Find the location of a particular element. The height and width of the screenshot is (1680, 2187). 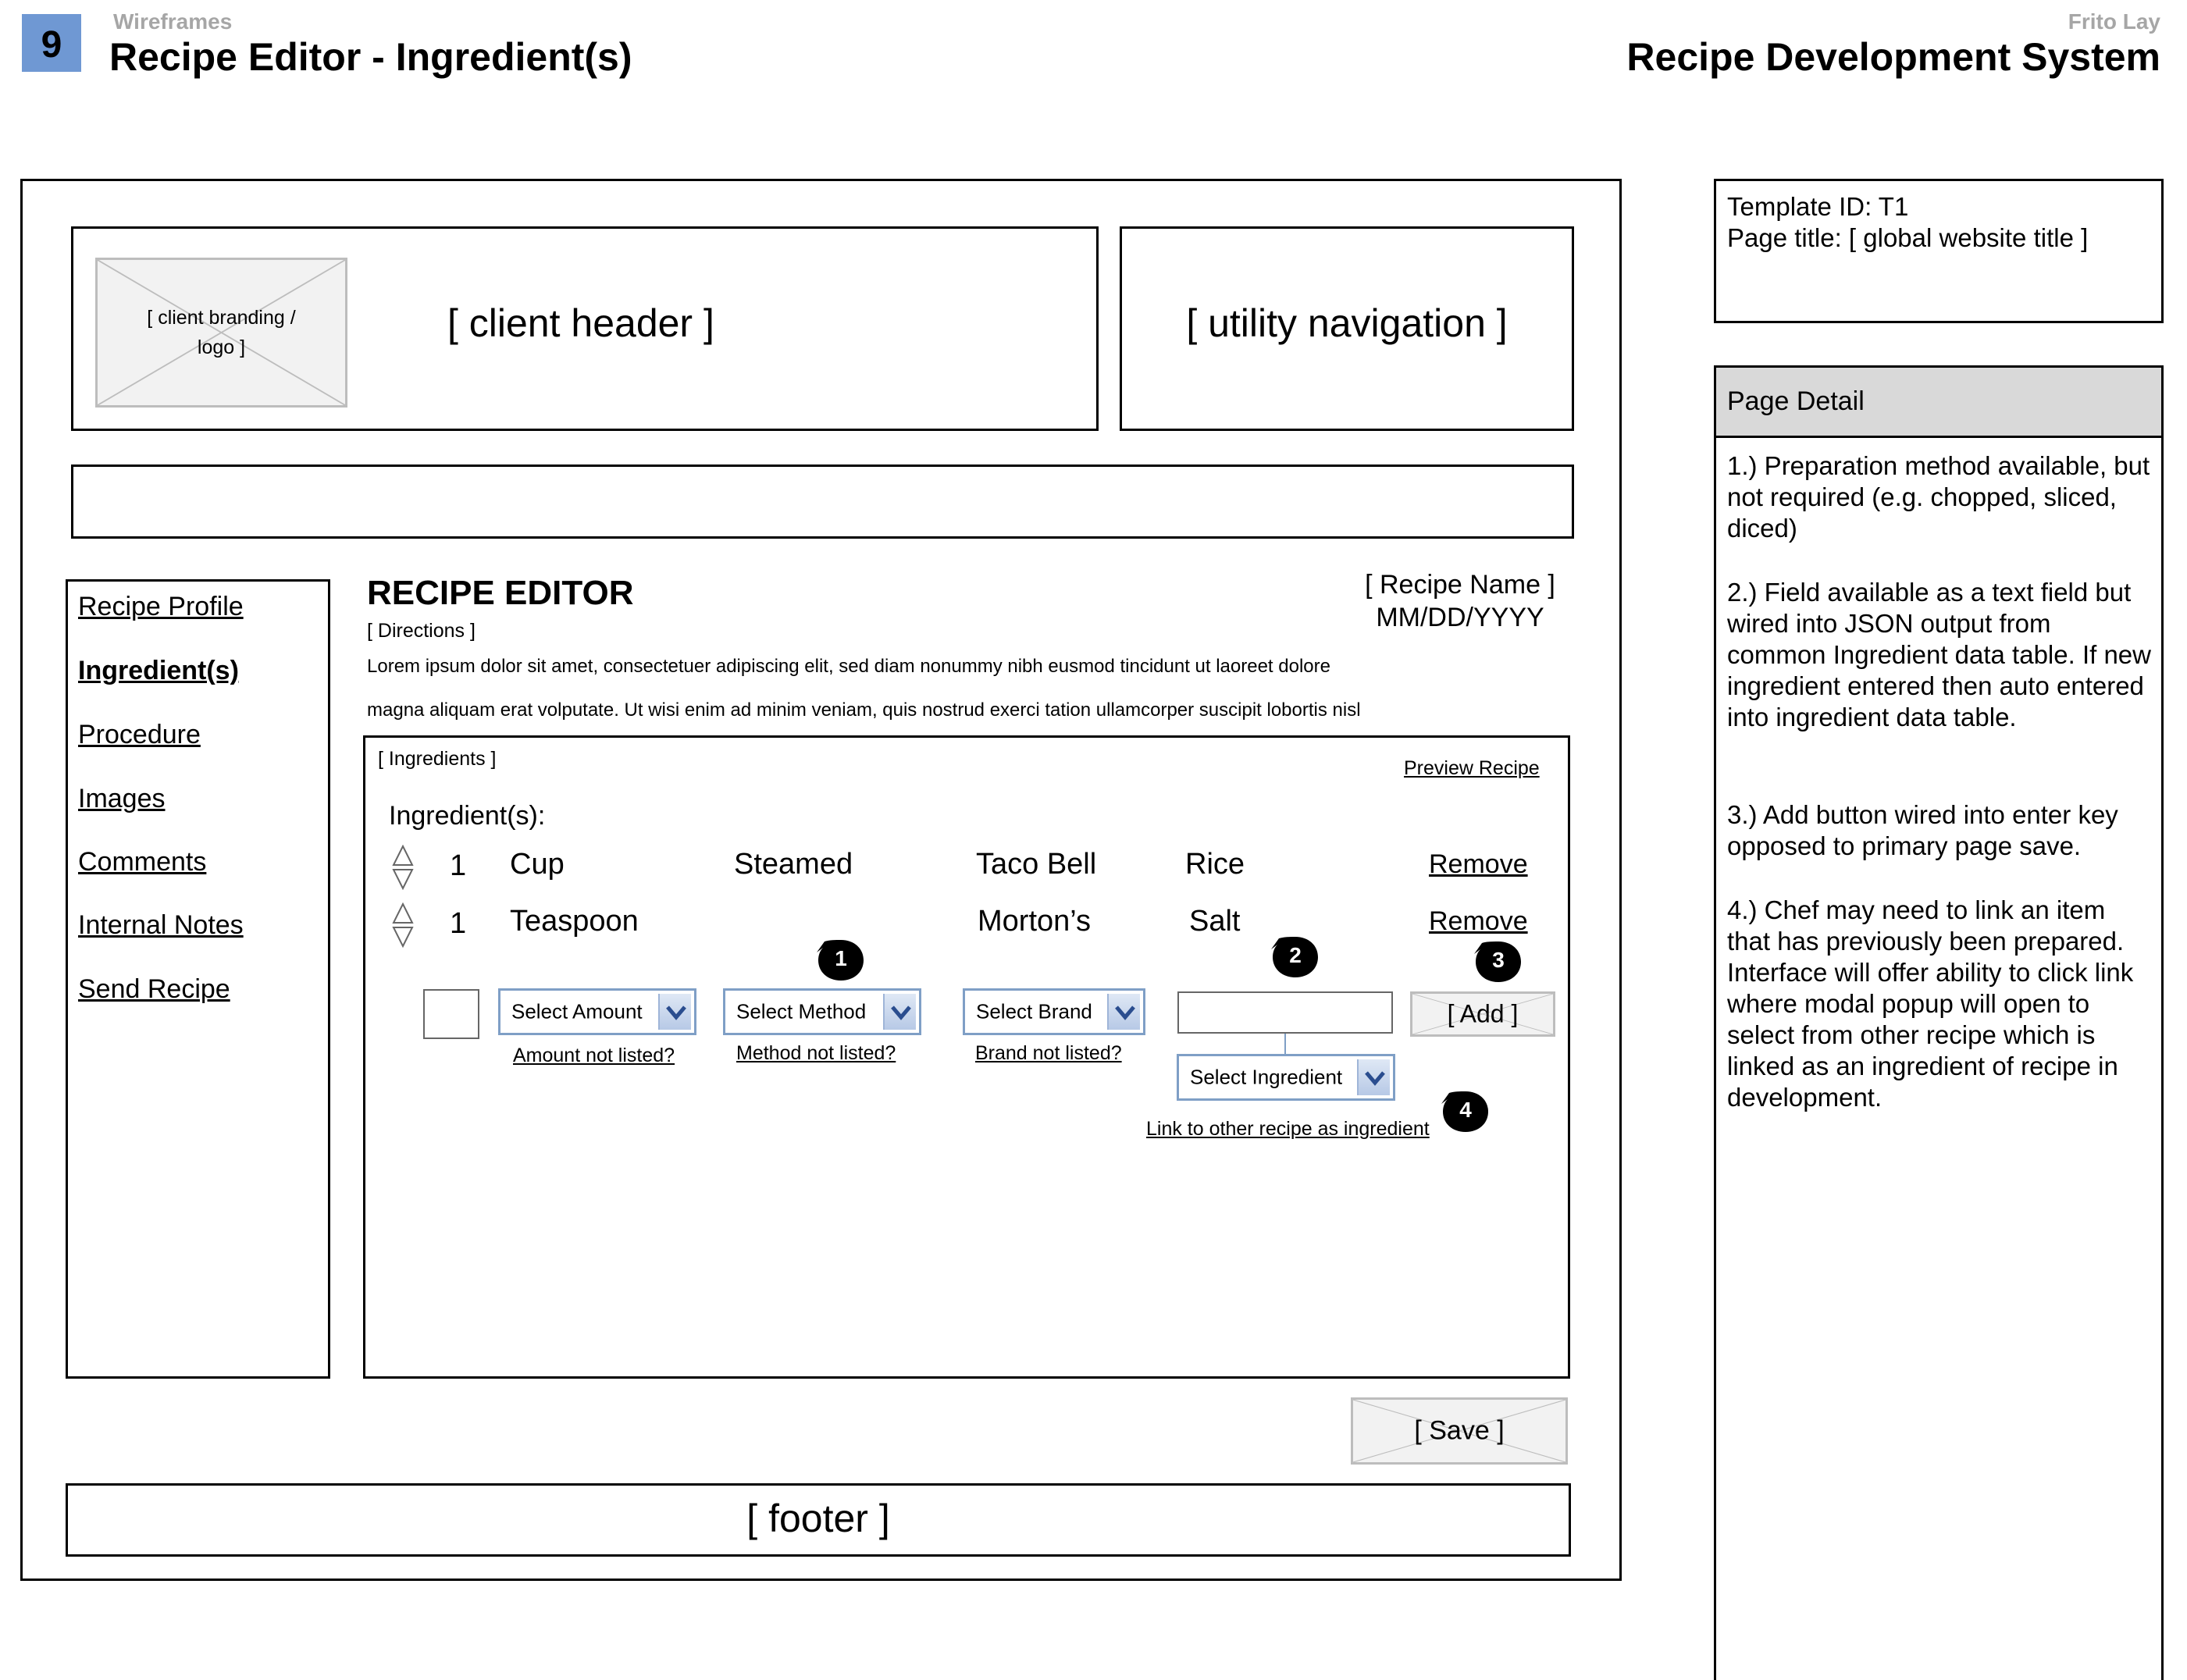

section-label: Wireframes is located at coordinates (173, 21).